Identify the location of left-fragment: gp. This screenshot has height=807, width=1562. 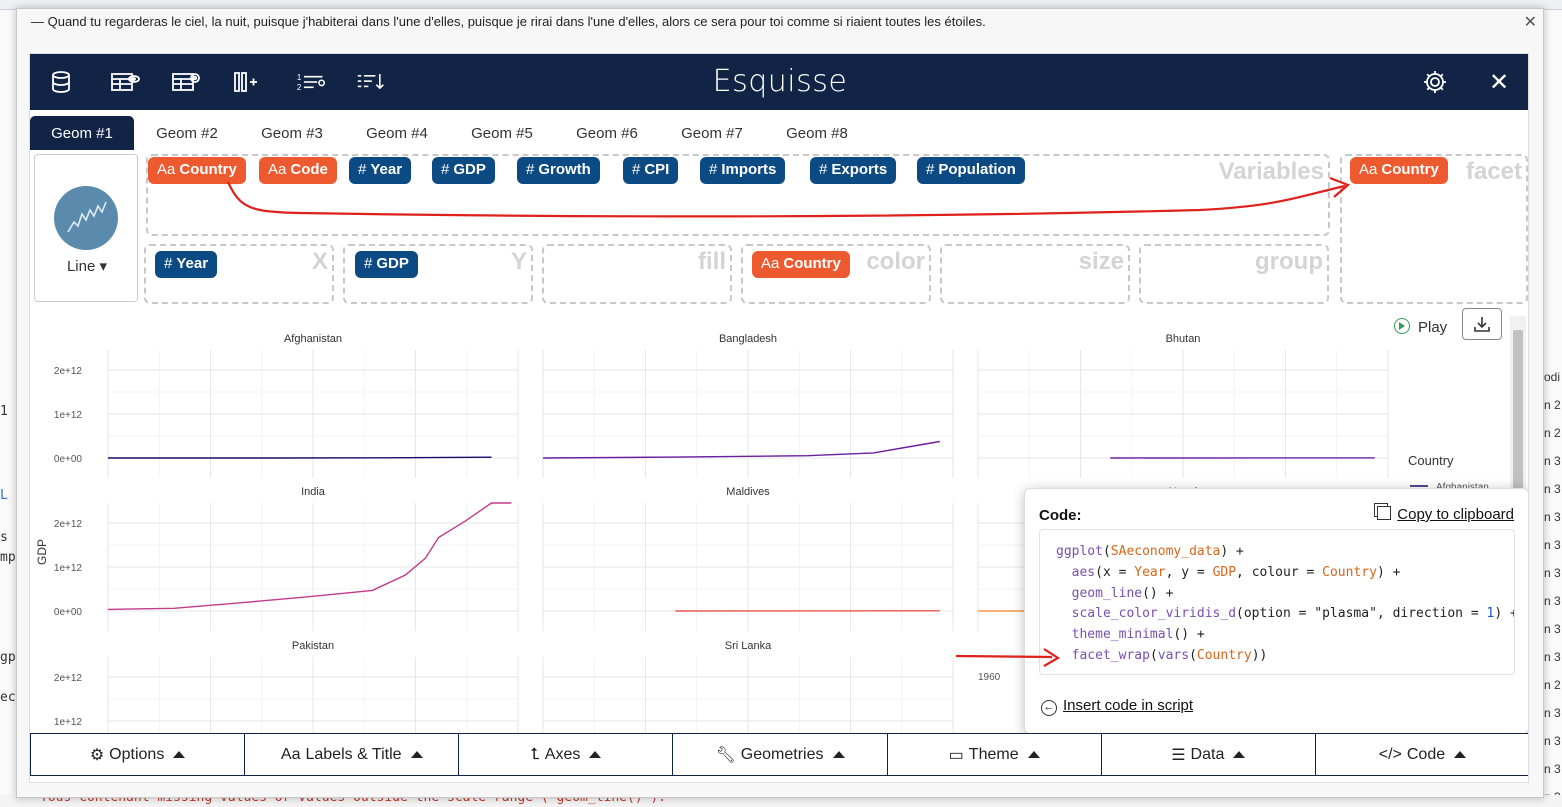
(8, 657).